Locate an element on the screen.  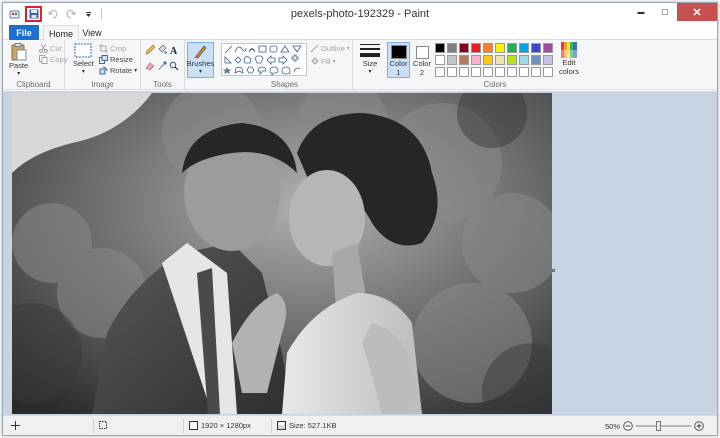
cut-button: Cut is located at coordinates (53, 48).